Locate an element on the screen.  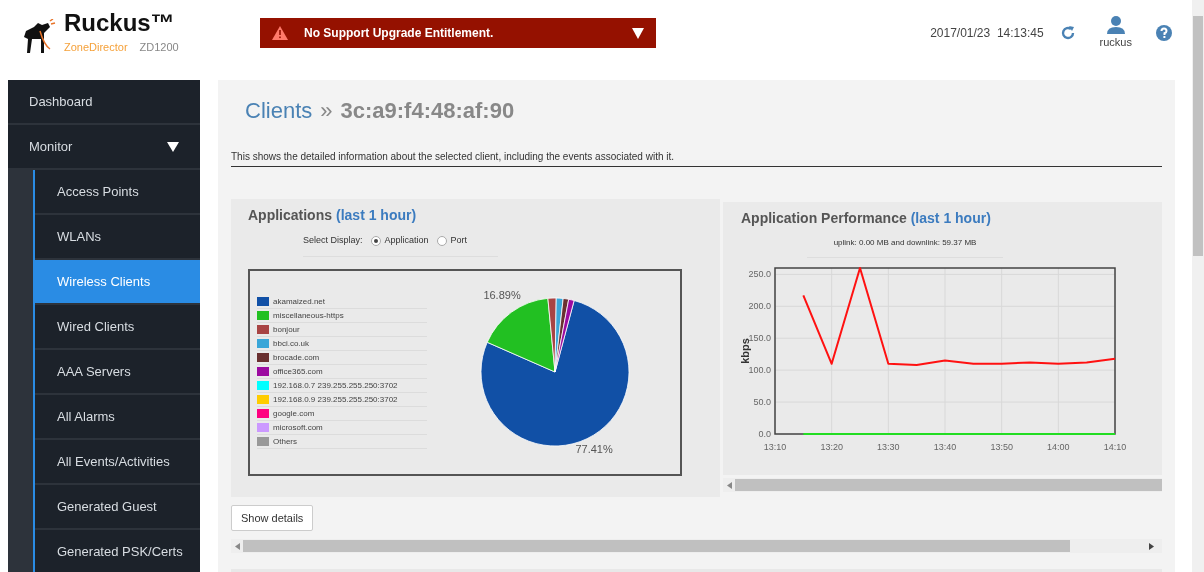
product-name: ZoneDirector is located at coordinates (96, 47).